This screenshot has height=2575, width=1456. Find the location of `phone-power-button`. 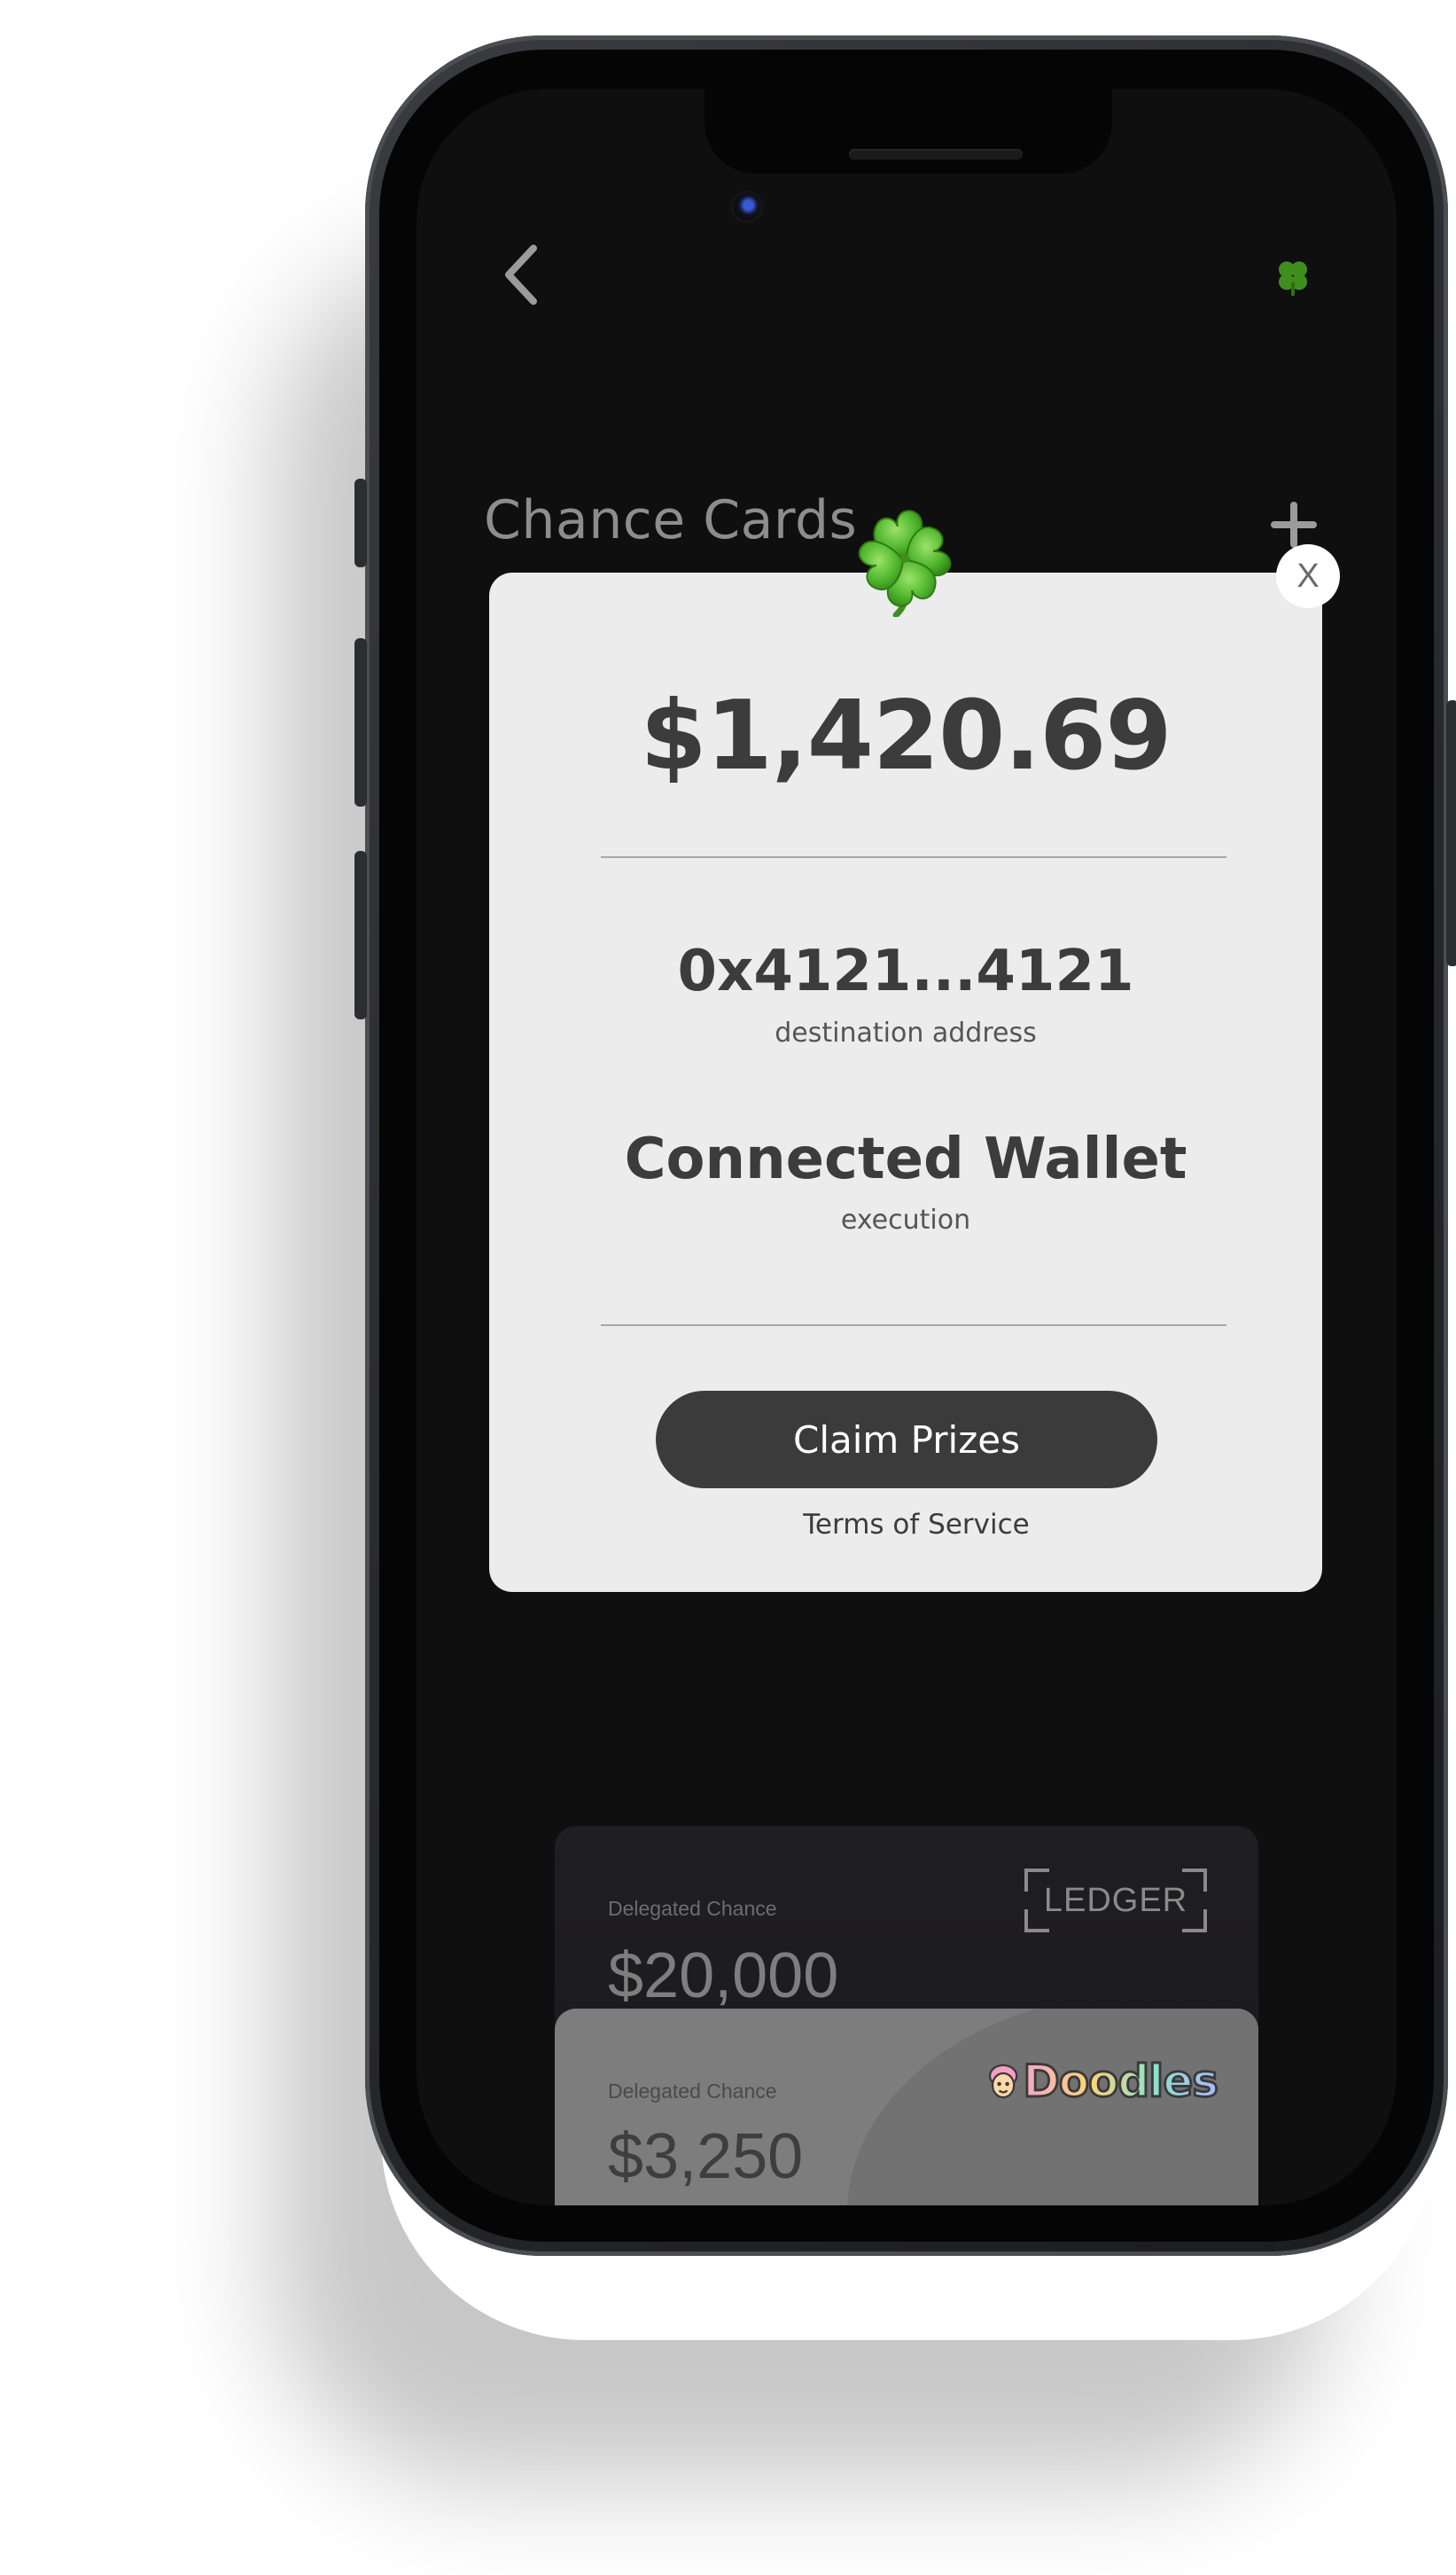

phone-power-button is located at coordinates (1451, 833).